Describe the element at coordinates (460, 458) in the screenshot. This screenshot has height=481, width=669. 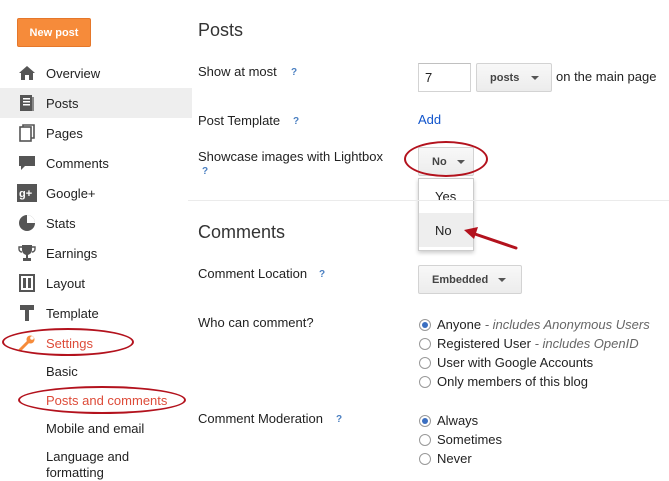
I see `radio-never: Never` at that location.